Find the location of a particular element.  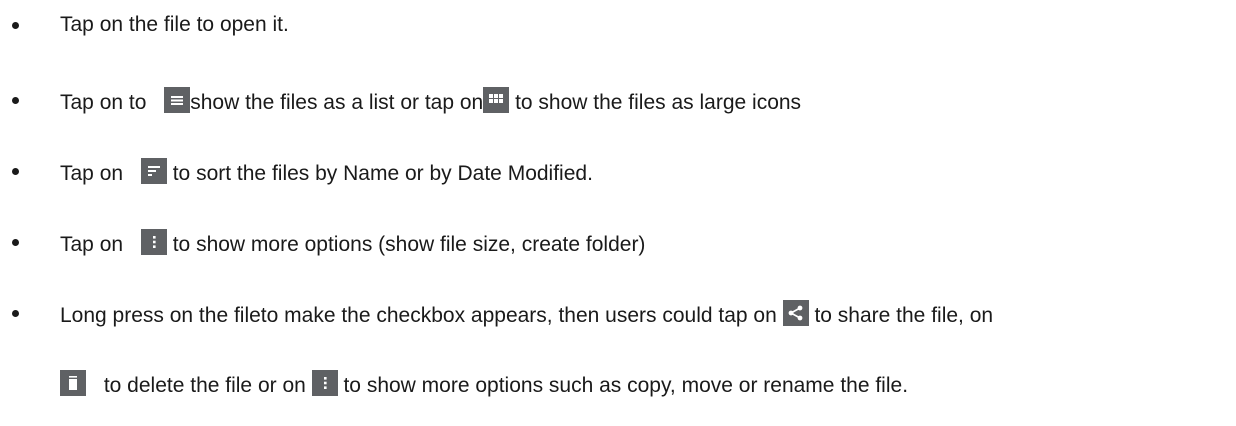

instruction-text: Tap on the file to open it. is located at coordinates (174, 24).